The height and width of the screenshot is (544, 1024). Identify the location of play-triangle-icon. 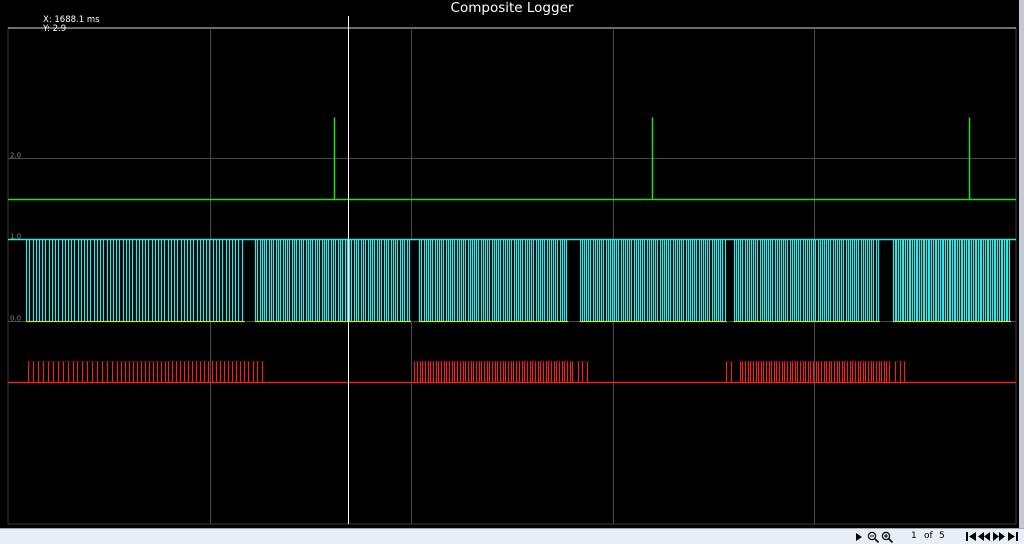
(859, 536).